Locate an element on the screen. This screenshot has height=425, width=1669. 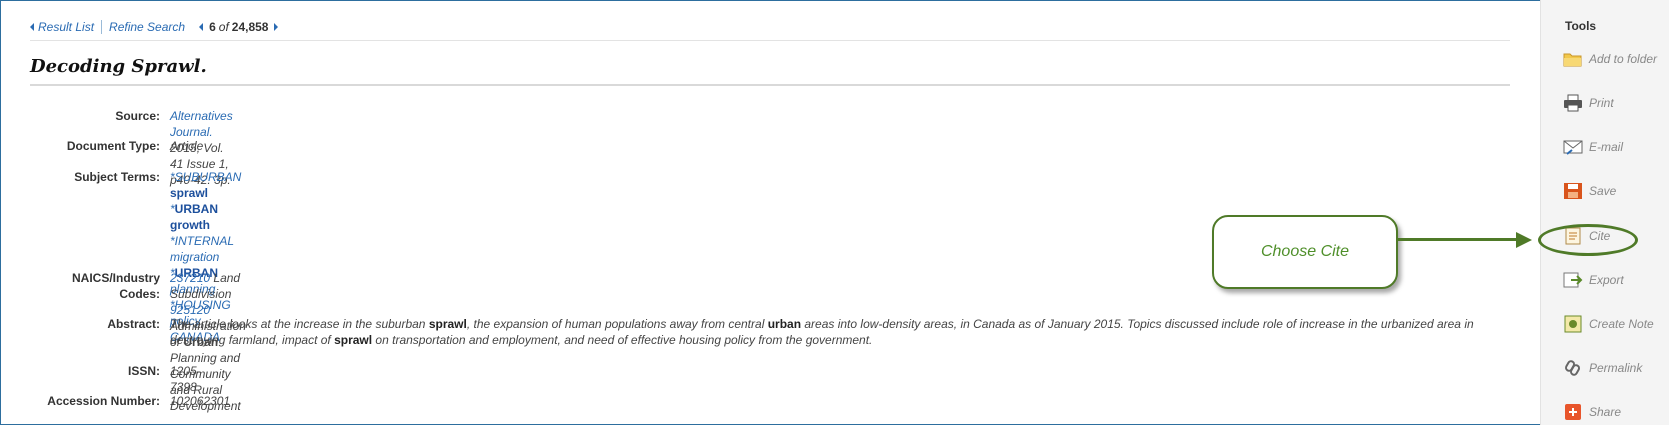
record-title: Decoding Sprawl. is located at coordinates (118, 66).